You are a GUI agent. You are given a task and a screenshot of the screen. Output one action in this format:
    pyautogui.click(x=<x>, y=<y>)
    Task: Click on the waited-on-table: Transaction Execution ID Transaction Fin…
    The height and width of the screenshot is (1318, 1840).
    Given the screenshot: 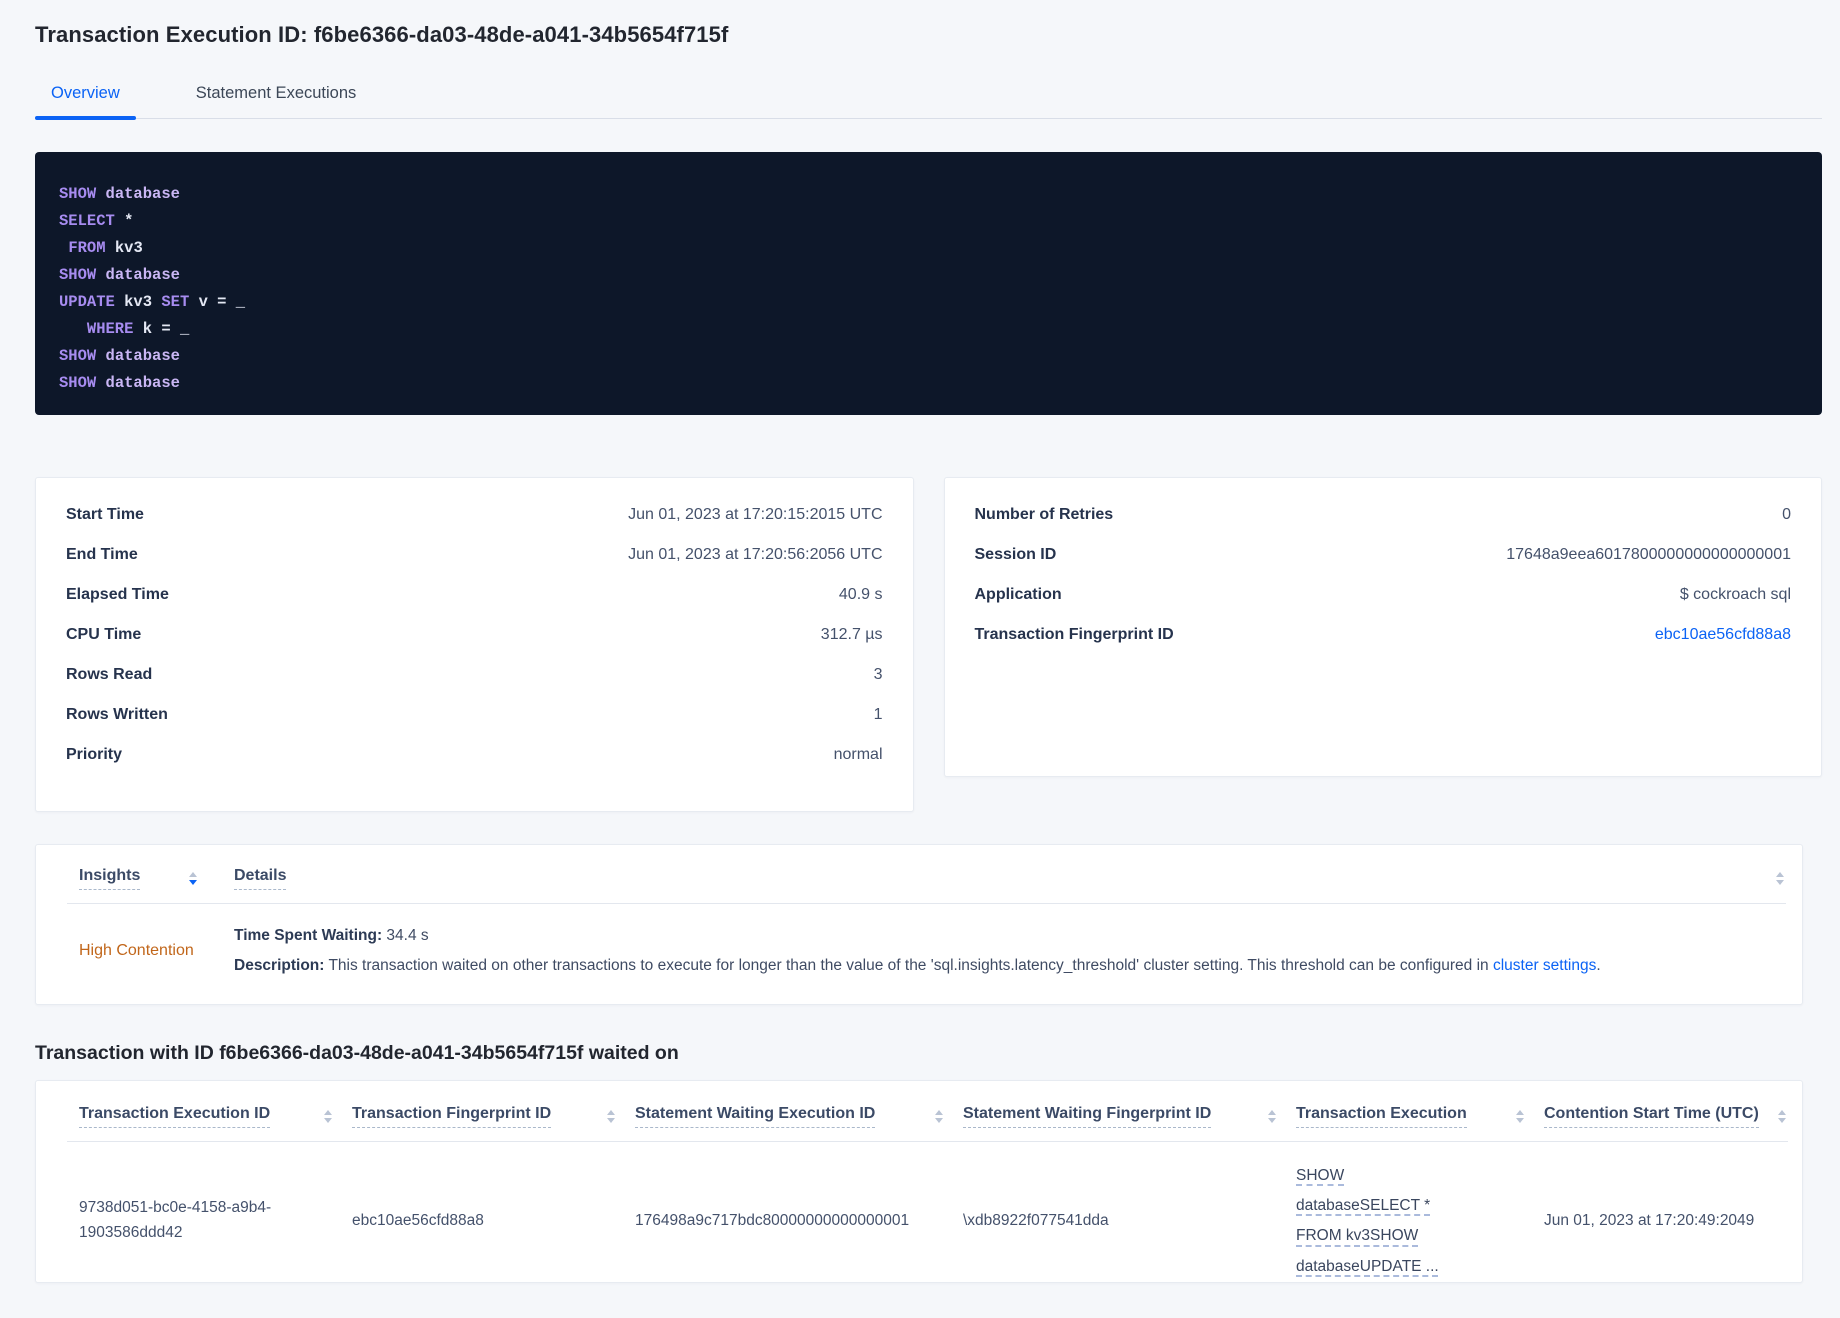 What is the action you would take?
    pyautogui.click(x=919, y=1181)
    